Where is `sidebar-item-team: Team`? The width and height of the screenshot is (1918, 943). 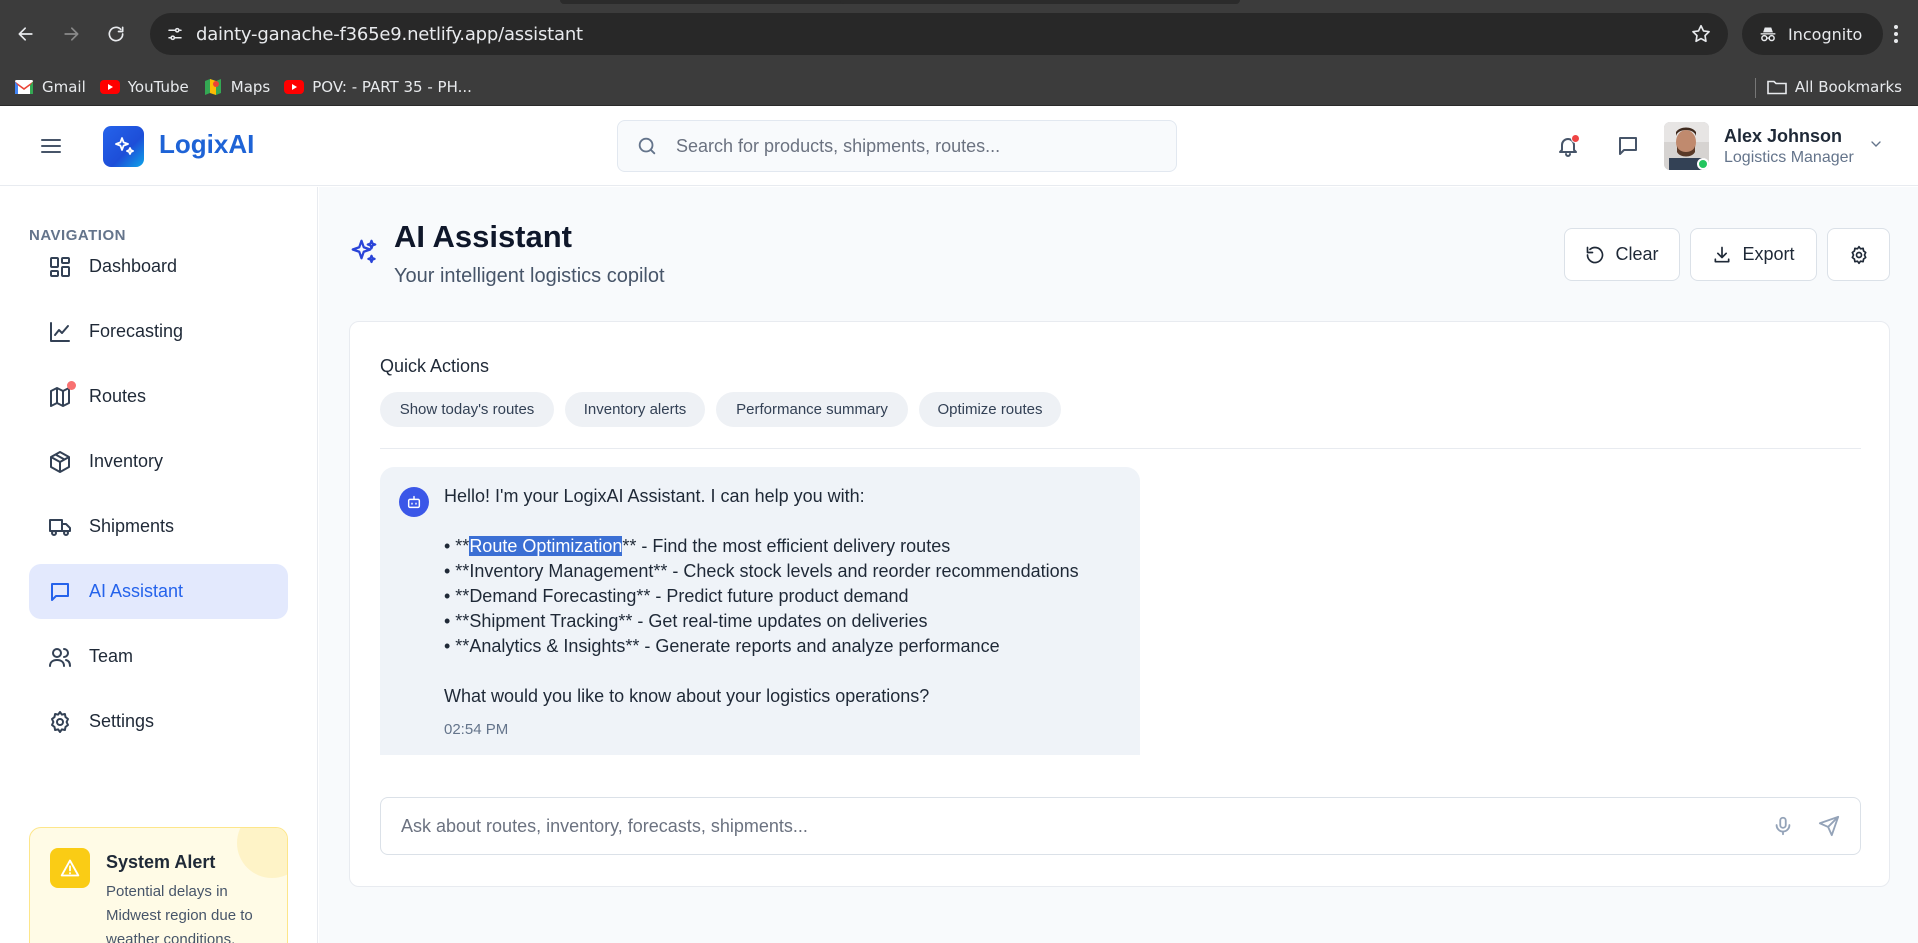 sidebar-item-team: Team is located at coordinates (158, 656).